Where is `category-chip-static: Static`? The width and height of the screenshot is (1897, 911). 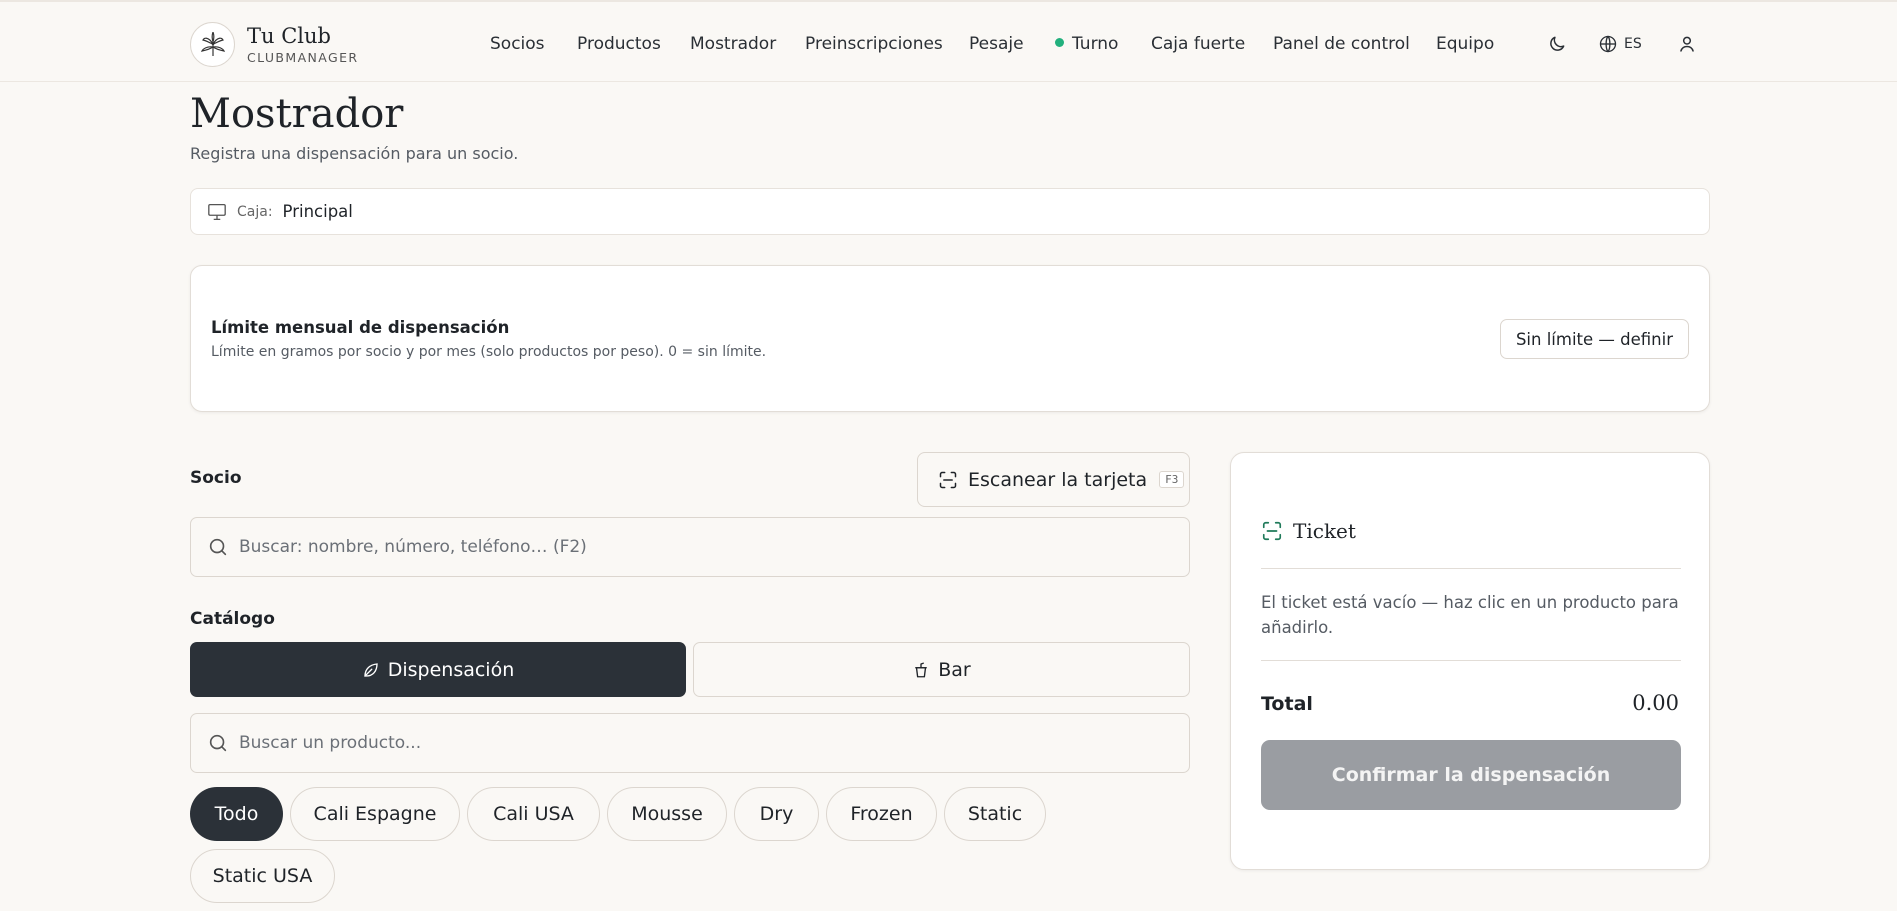
category-chip-static: Static is located at coordinates (995, 814).